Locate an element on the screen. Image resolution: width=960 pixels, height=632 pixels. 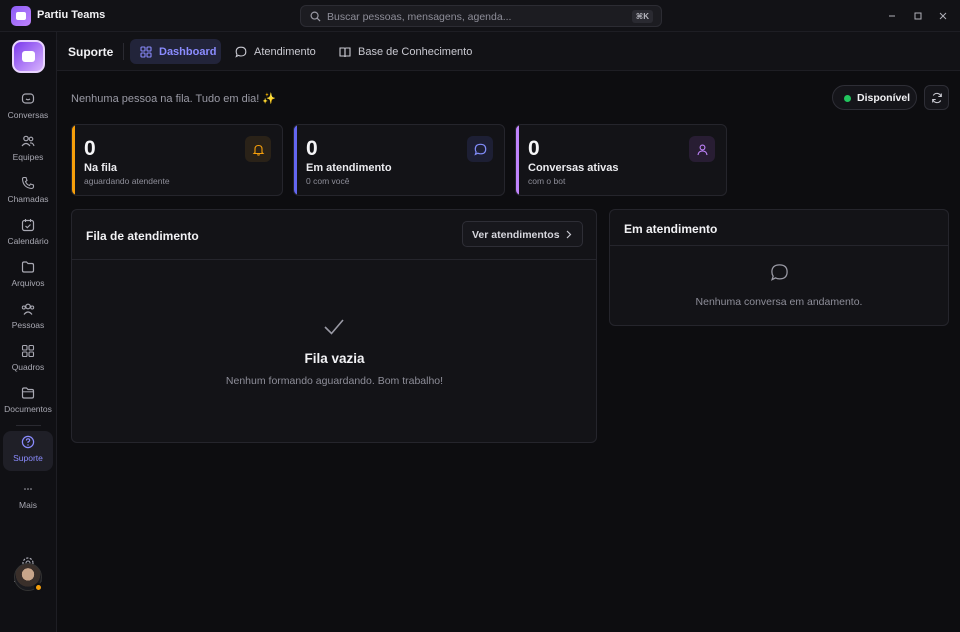
queue-status-text: Nenhuma pessoa na fila. Tudo em dia! ✨ is located at coordinates (174, 99).